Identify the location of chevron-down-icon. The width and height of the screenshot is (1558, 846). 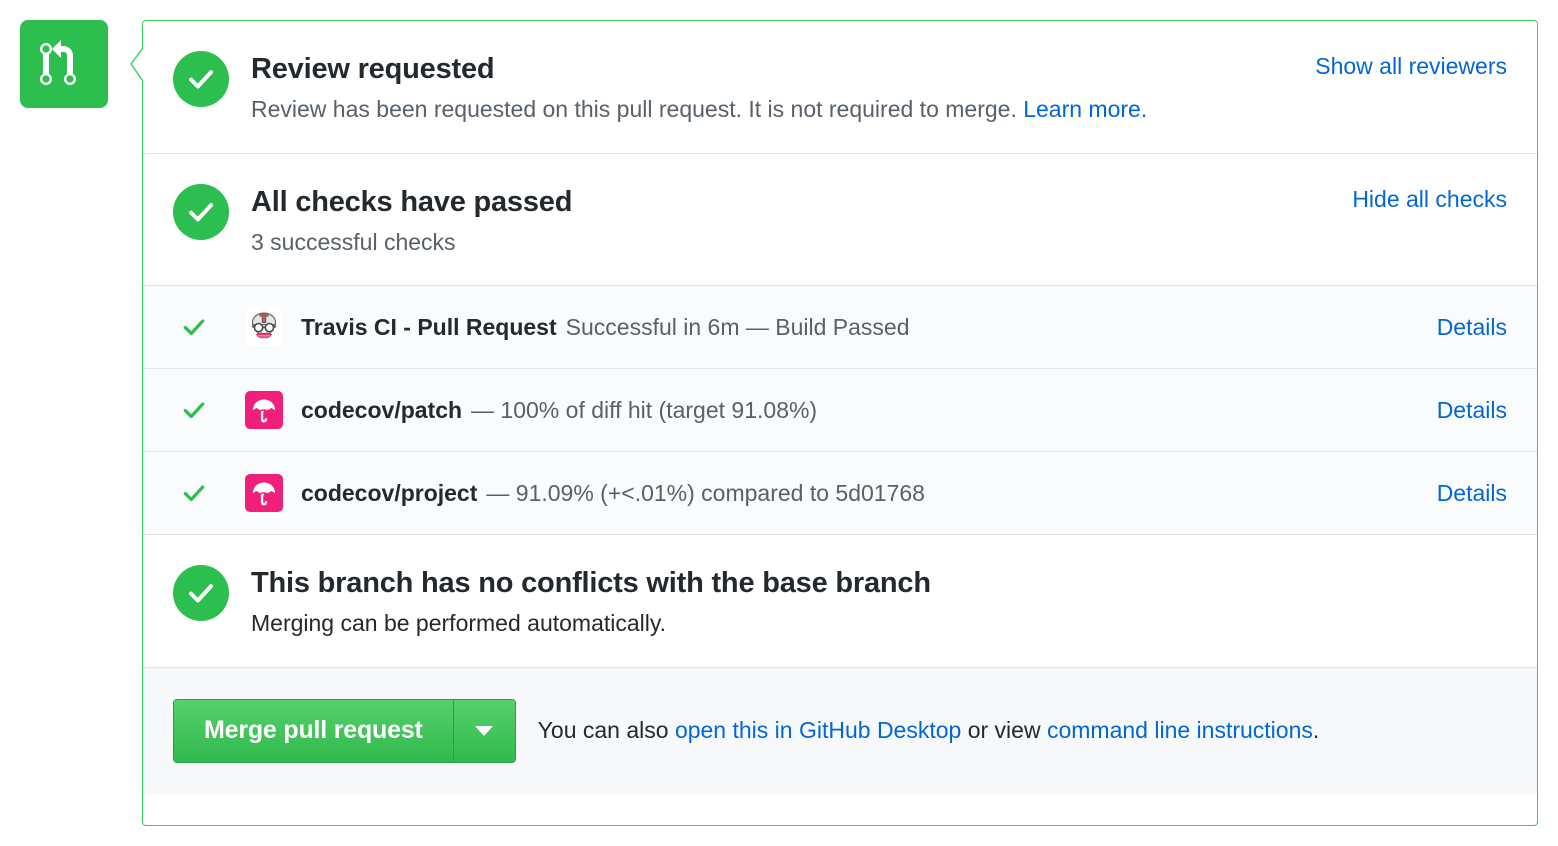
(484, 730).